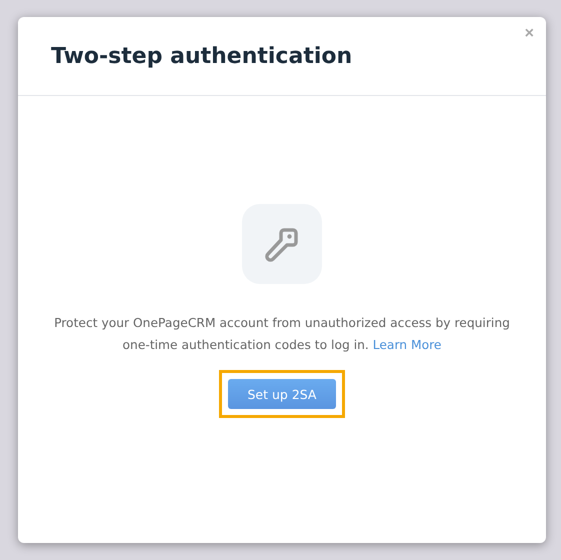 Image resolution: width=561 pixels, height=560 pixels. Describe the element at coordinates (201, 56) in the screenshot. I see `dialog-title: Two-step authentication` at that location.